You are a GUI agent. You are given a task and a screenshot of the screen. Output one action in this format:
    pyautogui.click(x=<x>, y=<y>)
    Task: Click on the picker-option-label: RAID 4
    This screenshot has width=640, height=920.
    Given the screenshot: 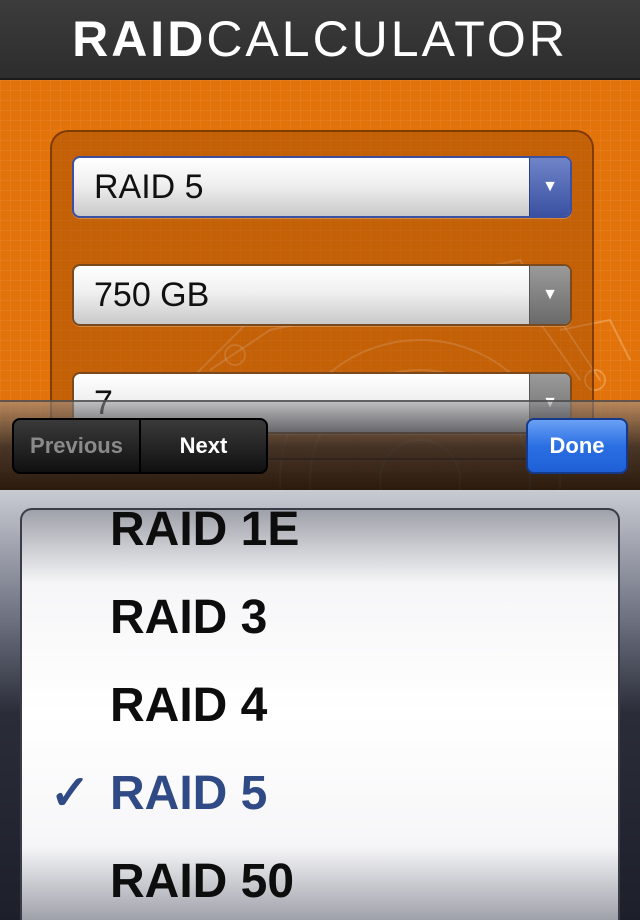 What is the action you would take?
    pyautogui.click(x=189, y=705)
    